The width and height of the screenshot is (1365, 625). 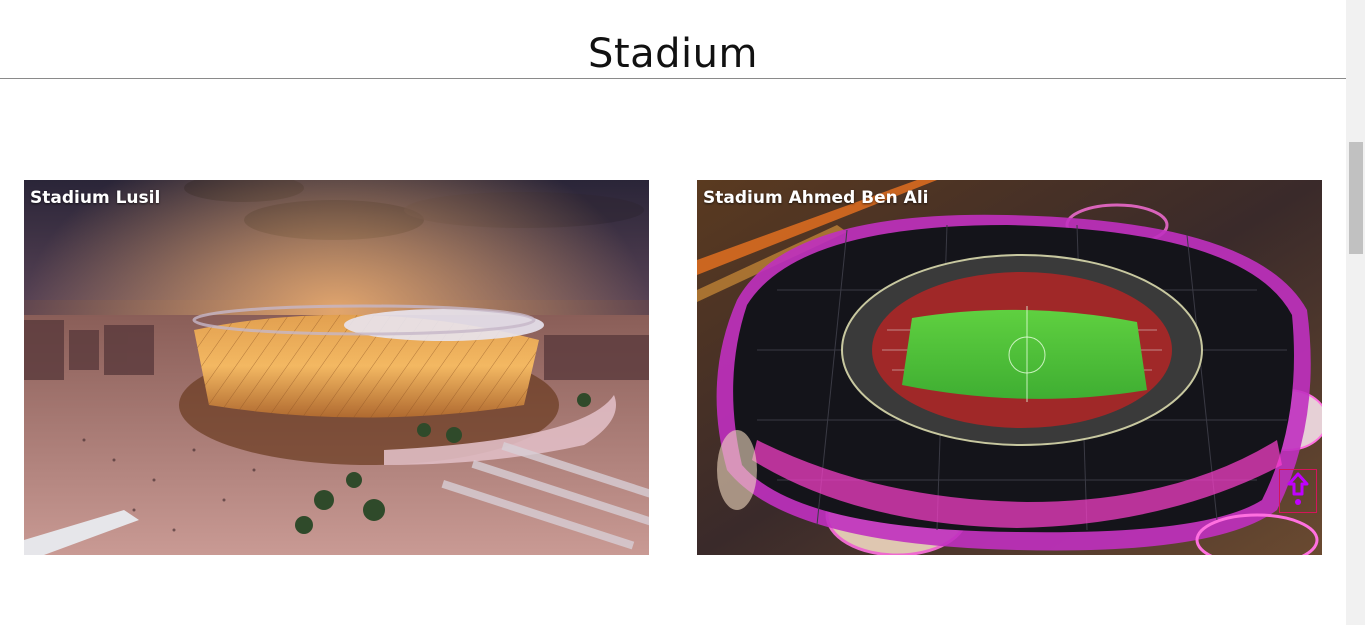 What do you see at coordinates (673, 54) in the screenshot?
I see `page-title: Stadium` at bounding box center [673, 54].